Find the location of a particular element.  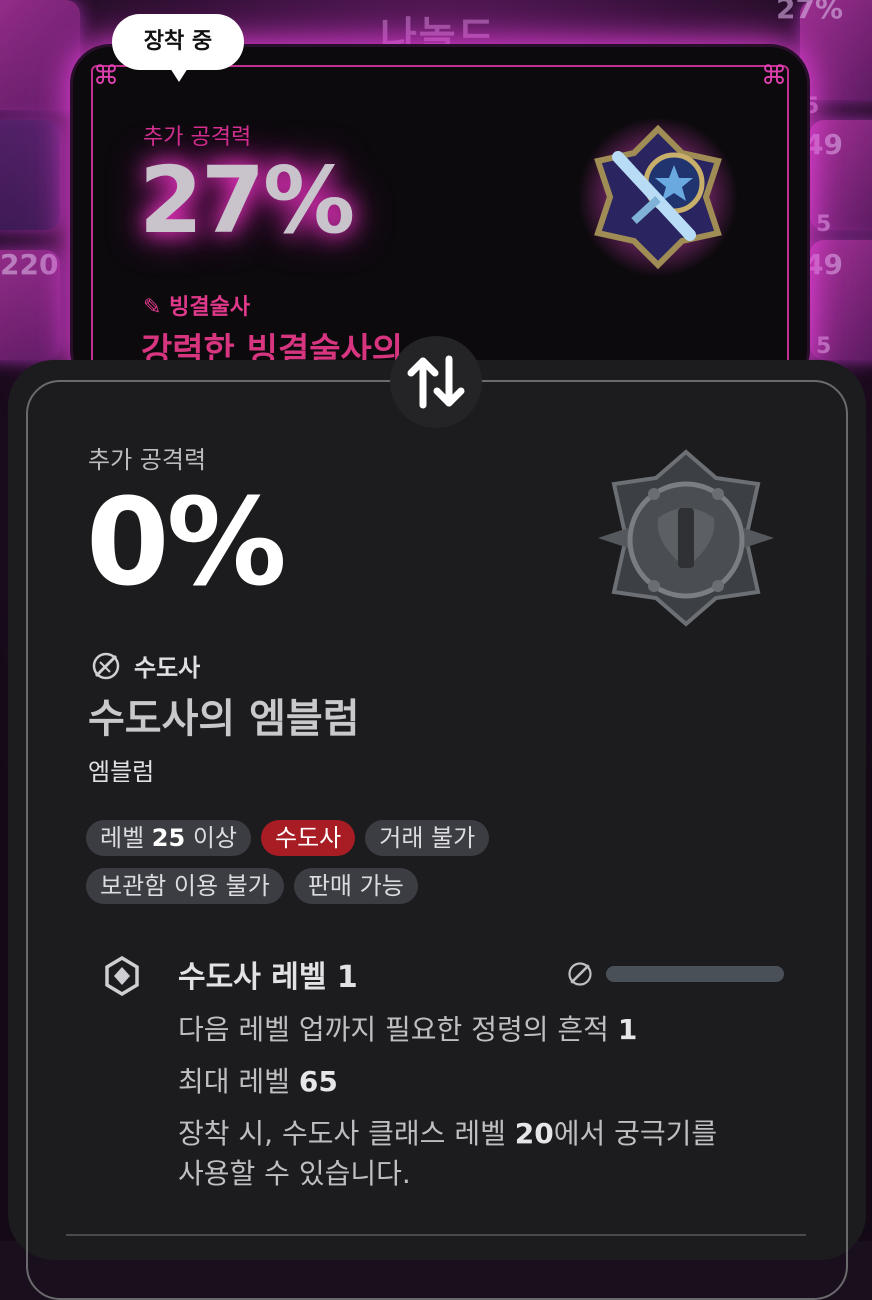

class-row: 수도사 is located at coordinates (145, 665).